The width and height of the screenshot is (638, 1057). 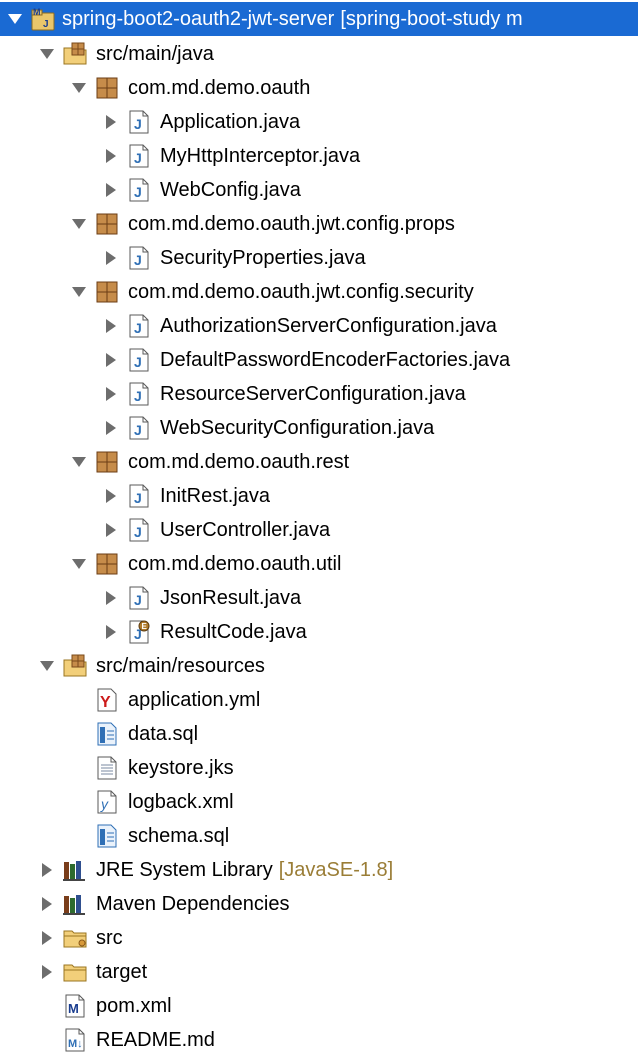 I want to click on tree-item-java-file: J Application.java, so click(x=319, y=122).